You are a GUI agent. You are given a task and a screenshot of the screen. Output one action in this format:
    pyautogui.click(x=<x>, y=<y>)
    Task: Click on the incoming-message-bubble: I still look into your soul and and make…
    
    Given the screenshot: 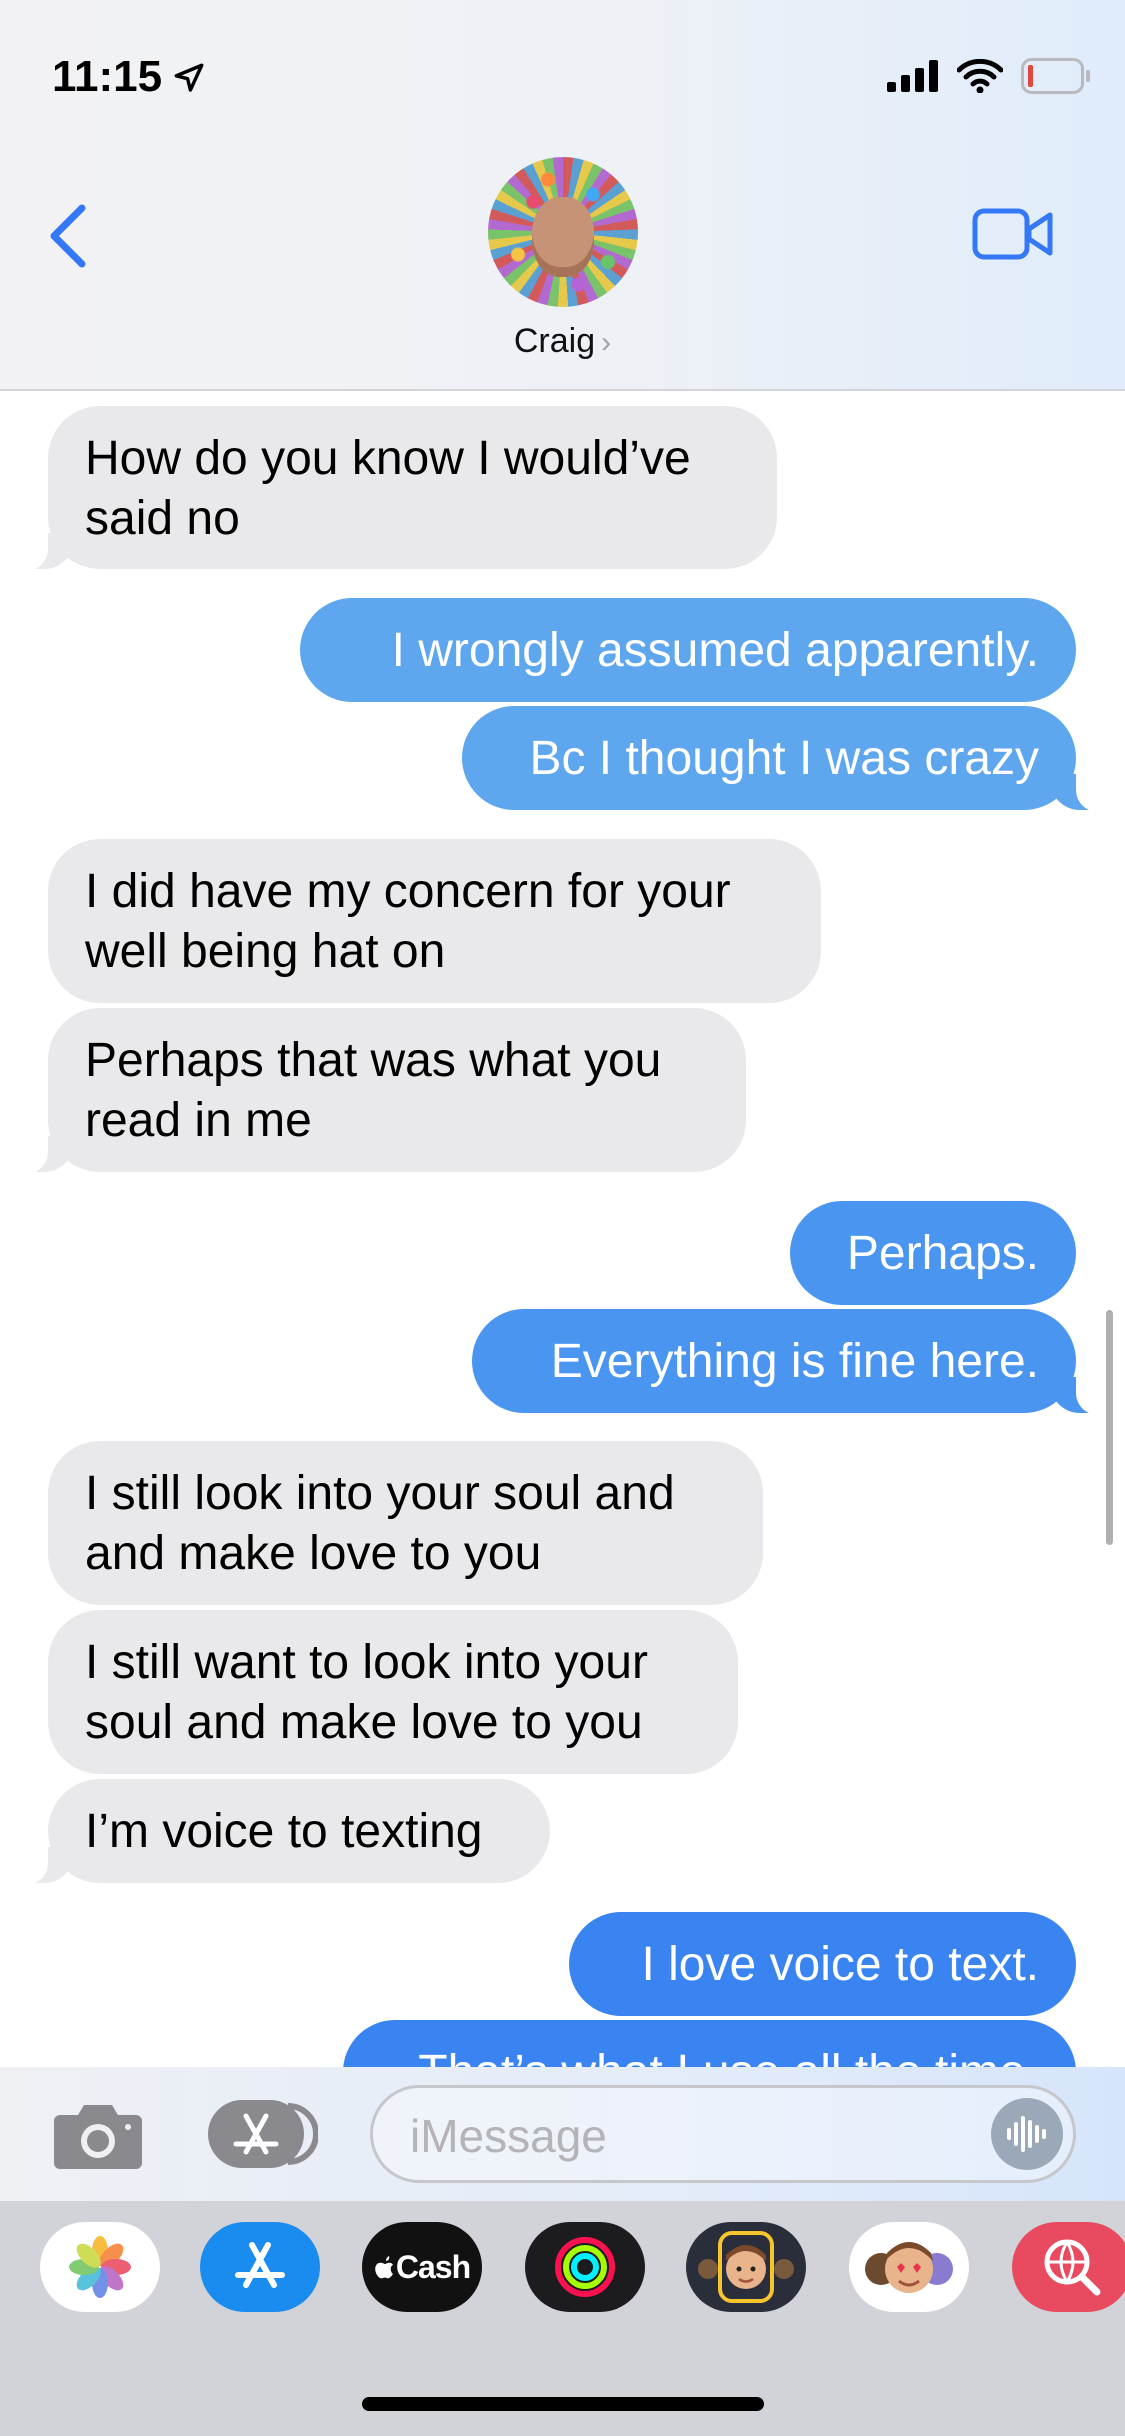 What is the action you would take?
    pyautogui.click(x=405, y=1523)
    